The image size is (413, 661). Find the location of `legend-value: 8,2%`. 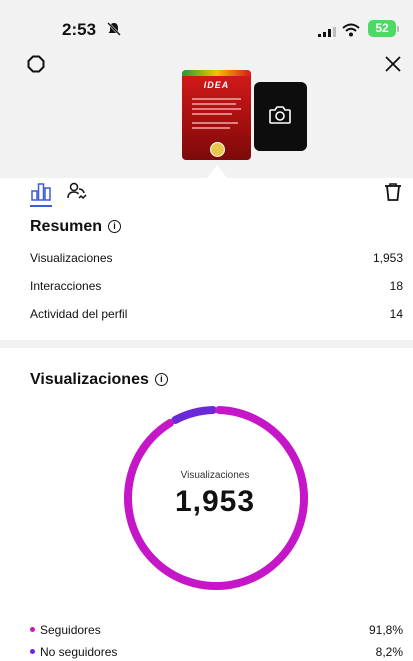

legend-value: 8,2% is located at coordinates (389, 652).